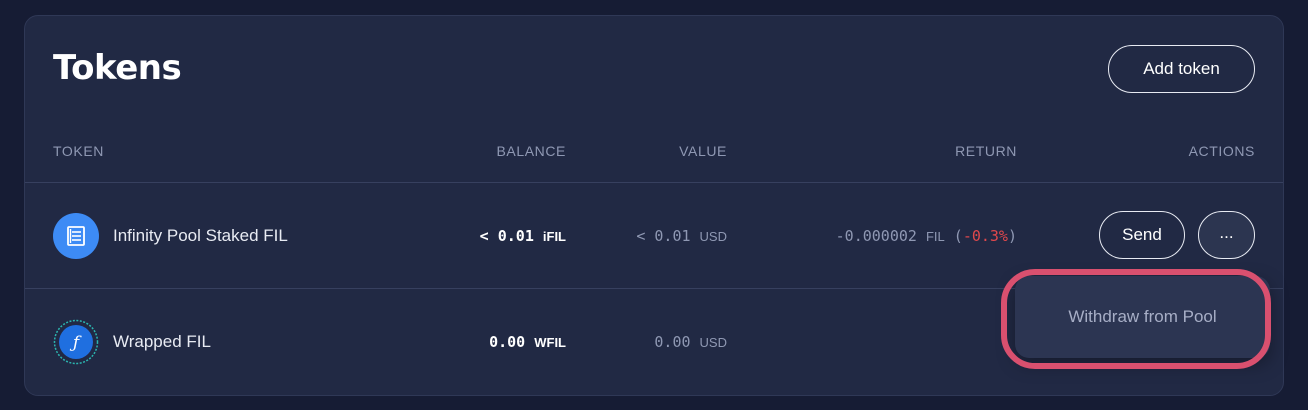 The image size is (1308, 410). I want to click on withdraw-from-pool-menu-item: Withdraw from Pool, so click(1142, 317).